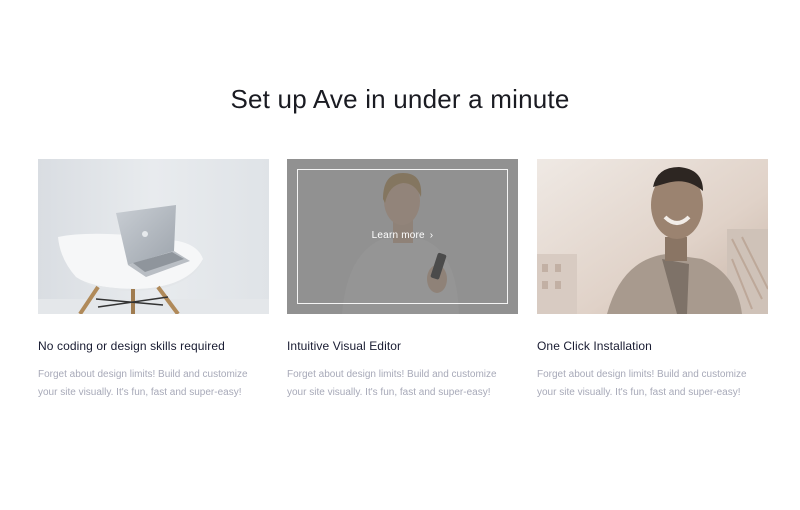 Image resolution: width=800 pixels, height=510 pixels. I want to click on laptop-chair-image, so click(153, 236).